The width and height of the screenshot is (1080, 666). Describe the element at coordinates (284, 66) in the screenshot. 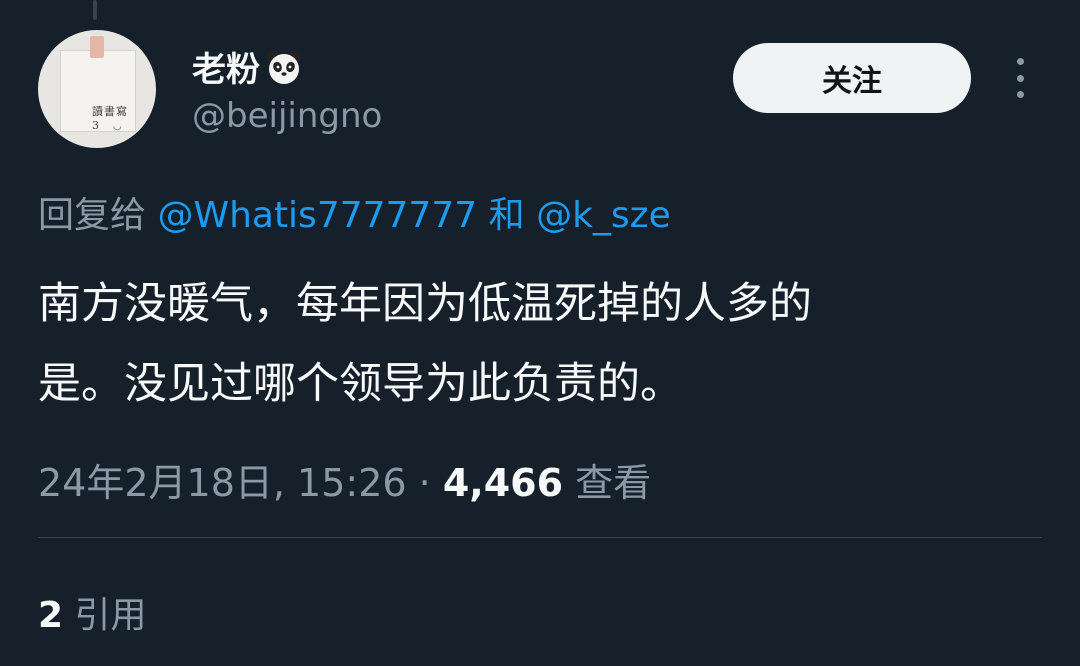

I see `panda-emoji-icon` at that location.